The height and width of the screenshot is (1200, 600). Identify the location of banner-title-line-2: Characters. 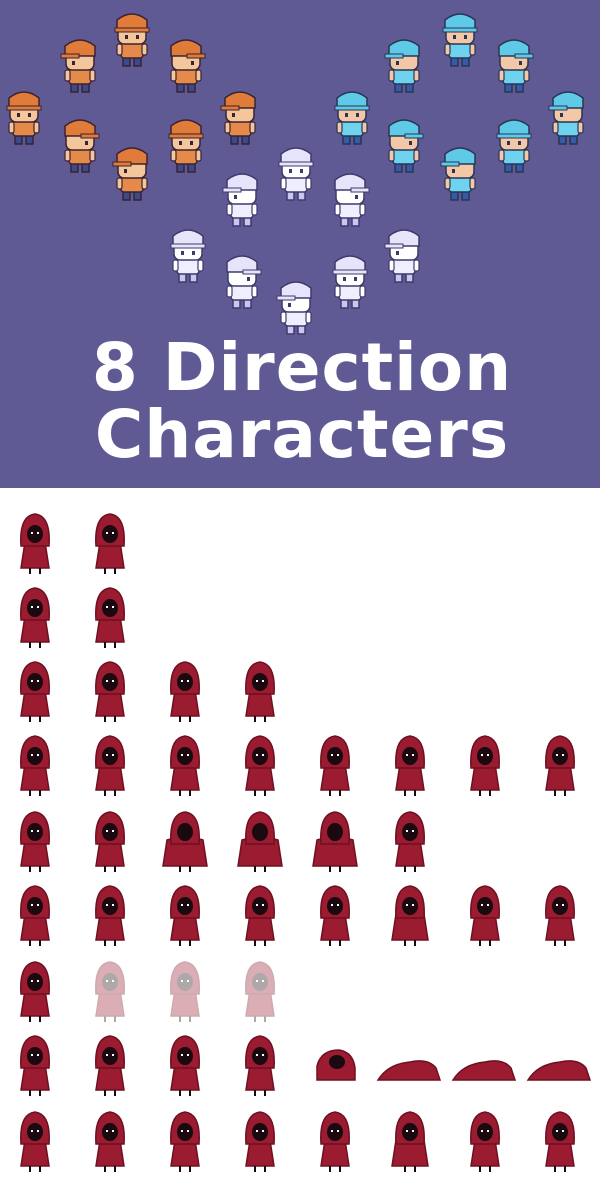
(302, 434).